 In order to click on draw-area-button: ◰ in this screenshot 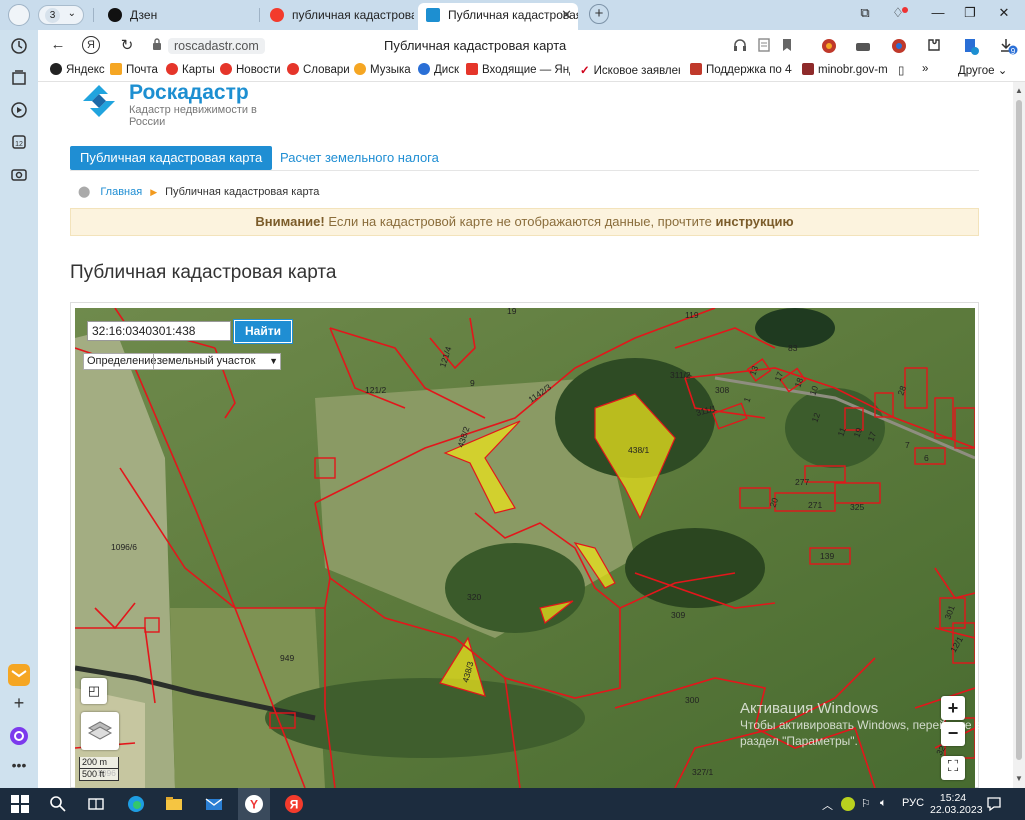, I will do `click(94, 691)`.